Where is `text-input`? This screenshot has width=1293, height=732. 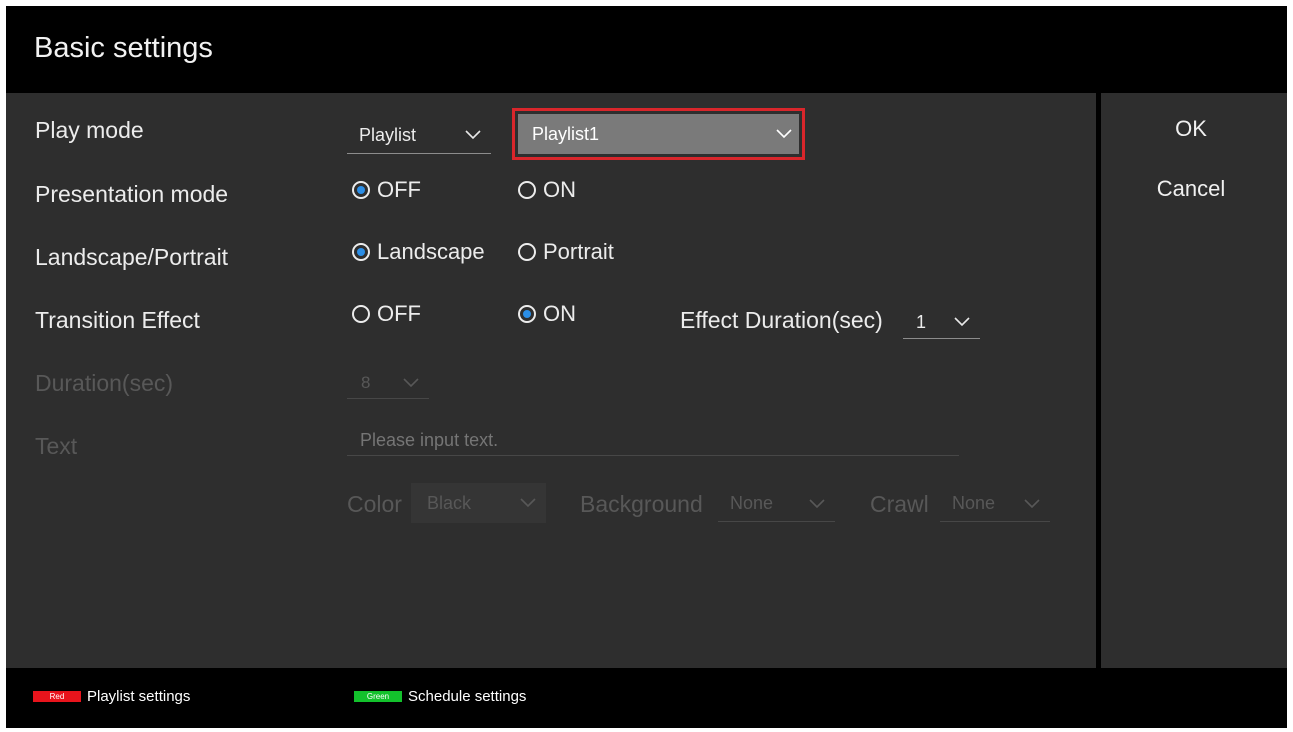
text-input is located at coordinates (653, 441).